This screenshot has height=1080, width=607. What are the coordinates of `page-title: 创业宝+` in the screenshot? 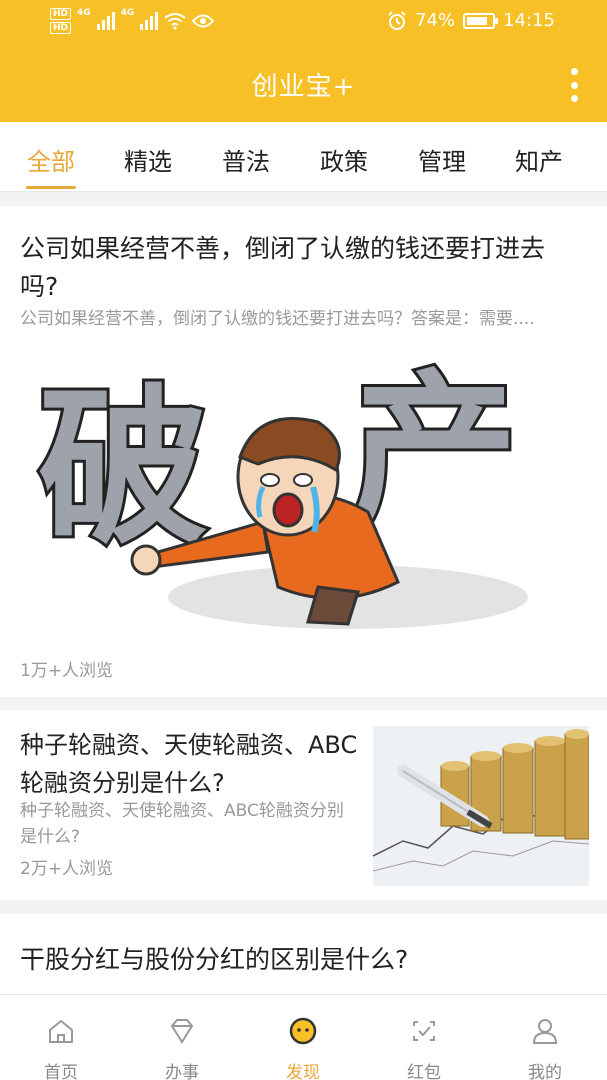 It's located at (303, 87).